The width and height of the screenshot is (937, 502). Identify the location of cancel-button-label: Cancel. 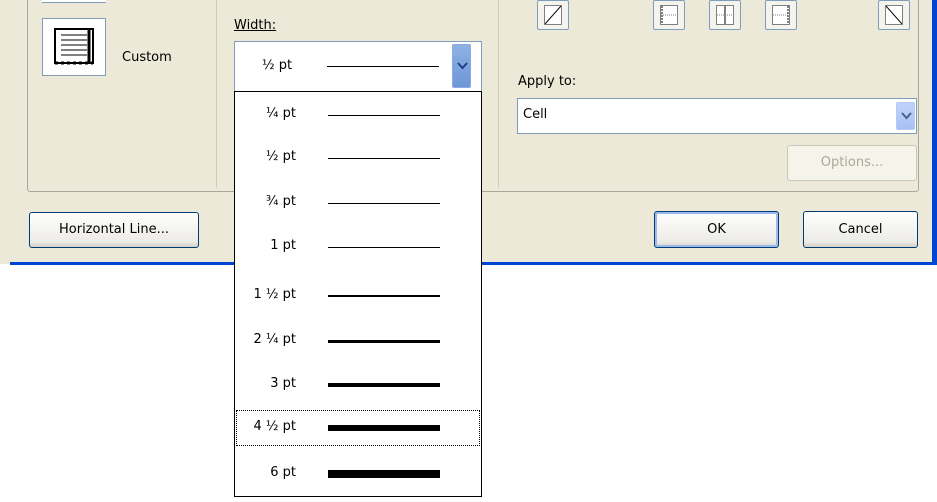
(860, 229).